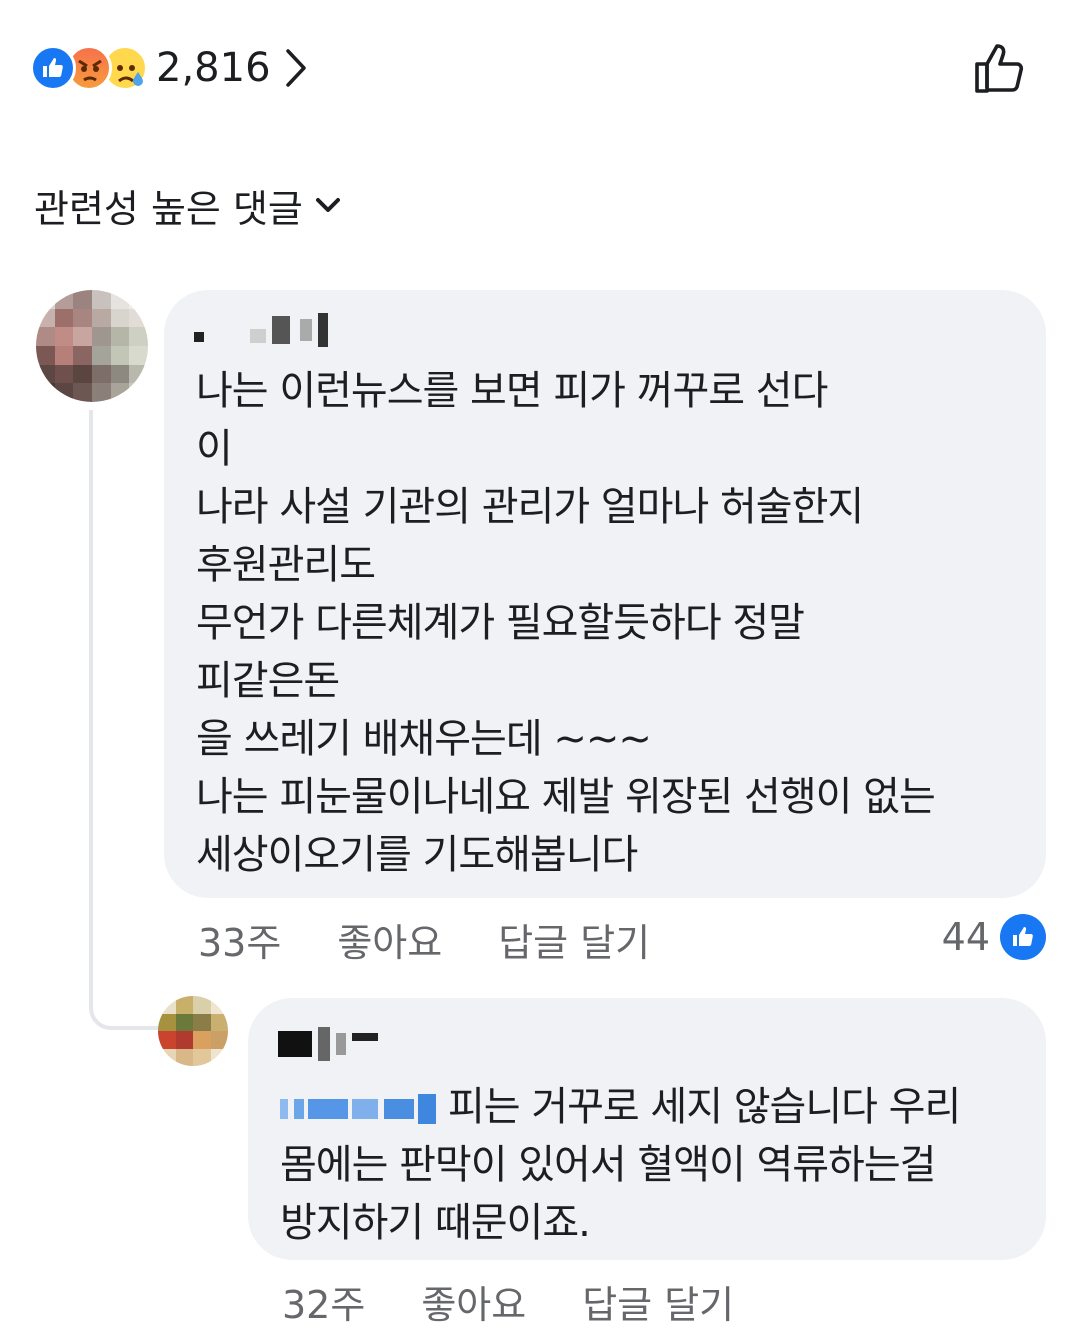 This screenshot has width=1080, height=1344. What do you see at coordinates (536, 1301) in the screenshot?
I see `reply-actions: 32주 좋아요 답글 달기` at bounding box center [536, 1301].